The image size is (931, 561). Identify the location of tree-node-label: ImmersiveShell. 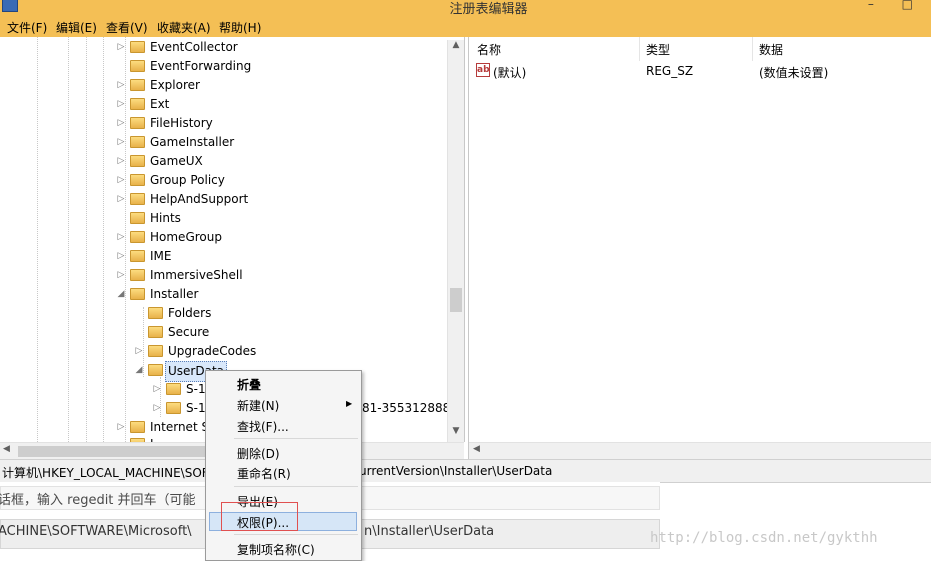
(196, 275).